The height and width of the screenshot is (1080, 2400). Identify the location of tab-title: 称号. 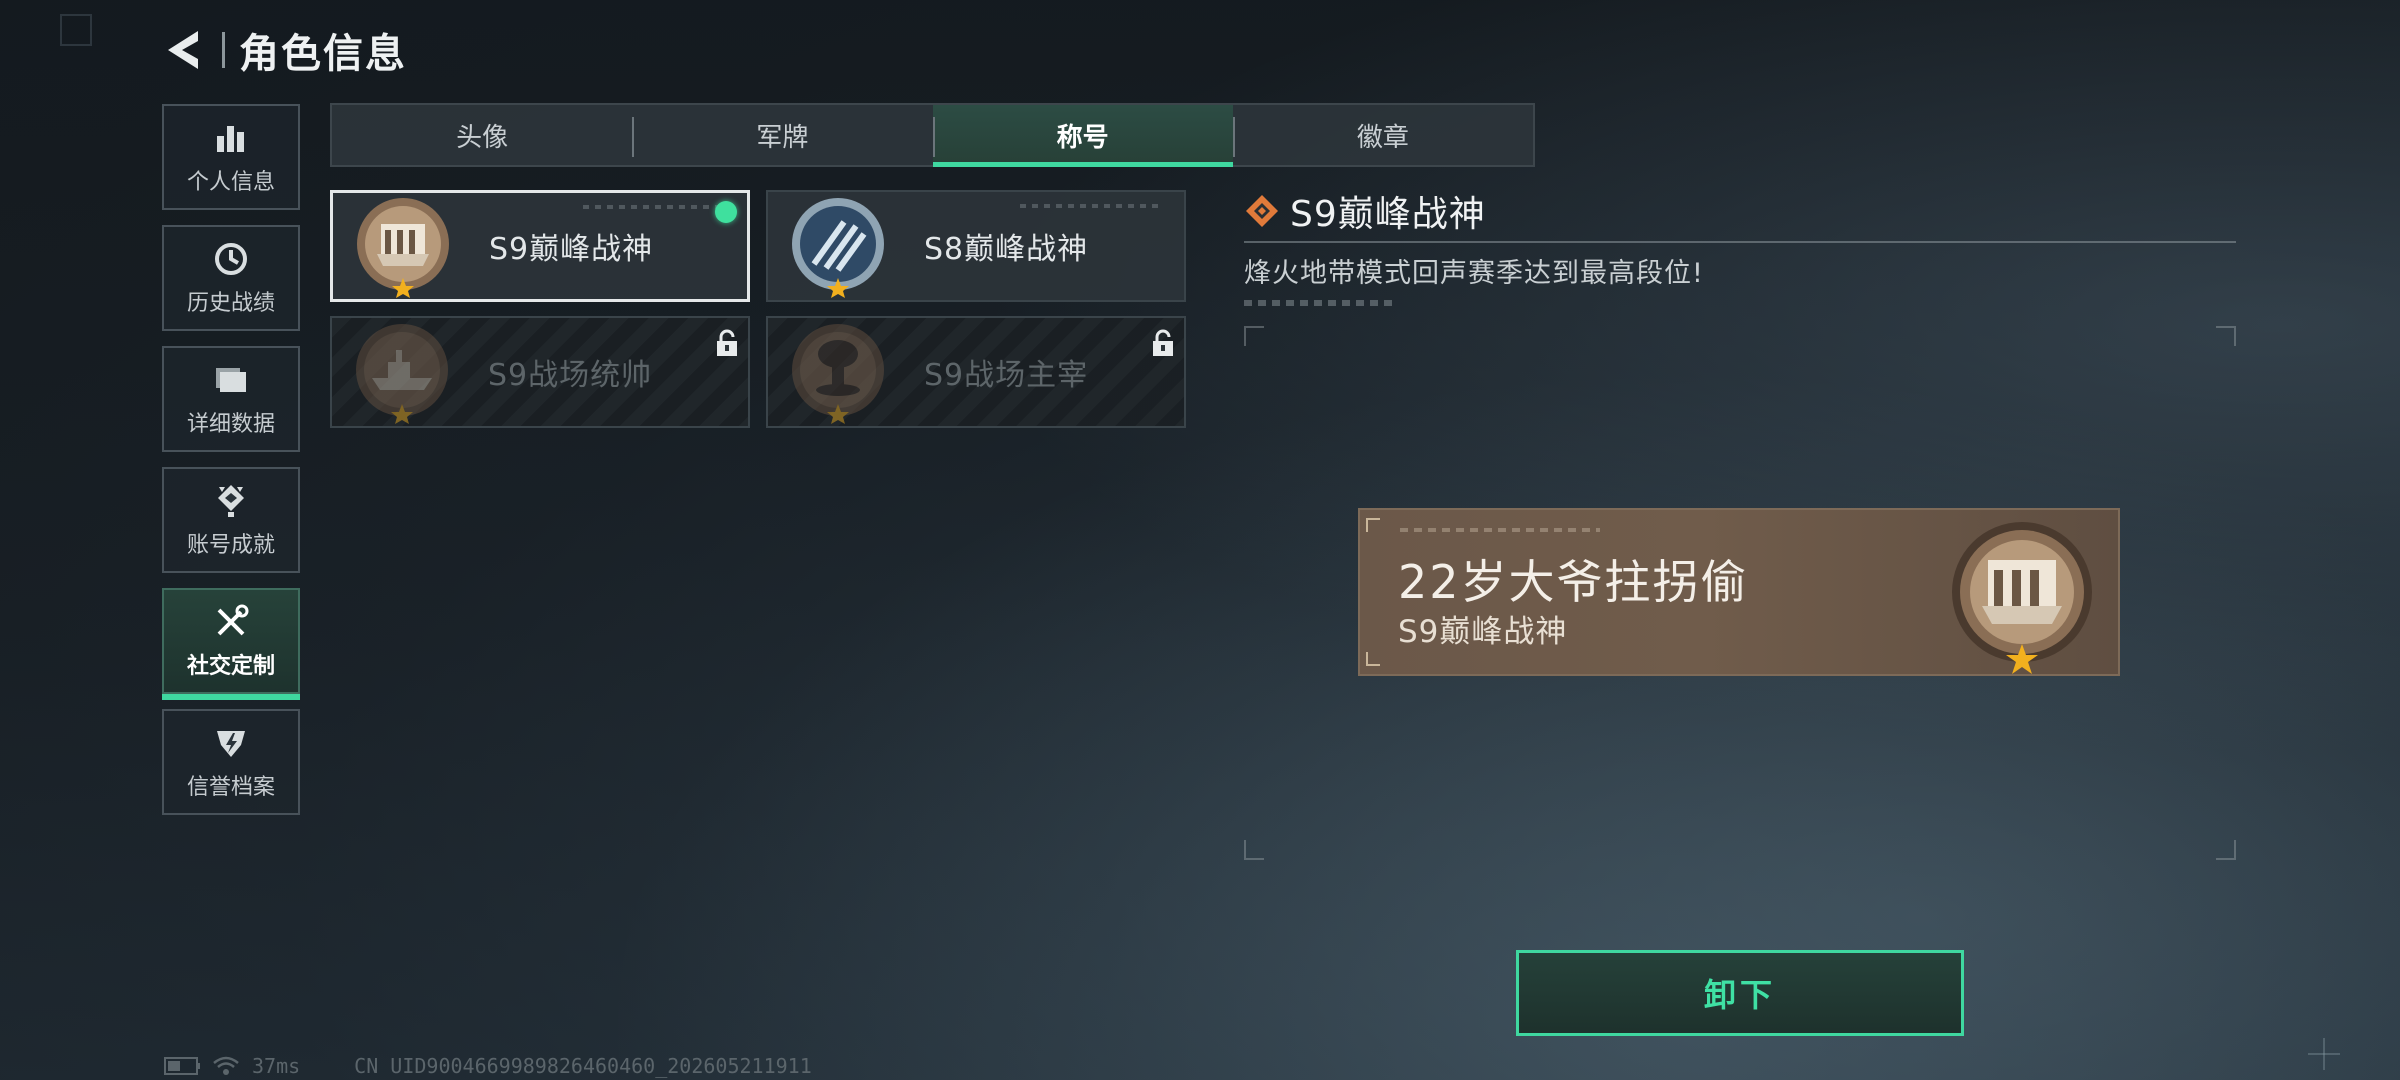
(1083, 136).